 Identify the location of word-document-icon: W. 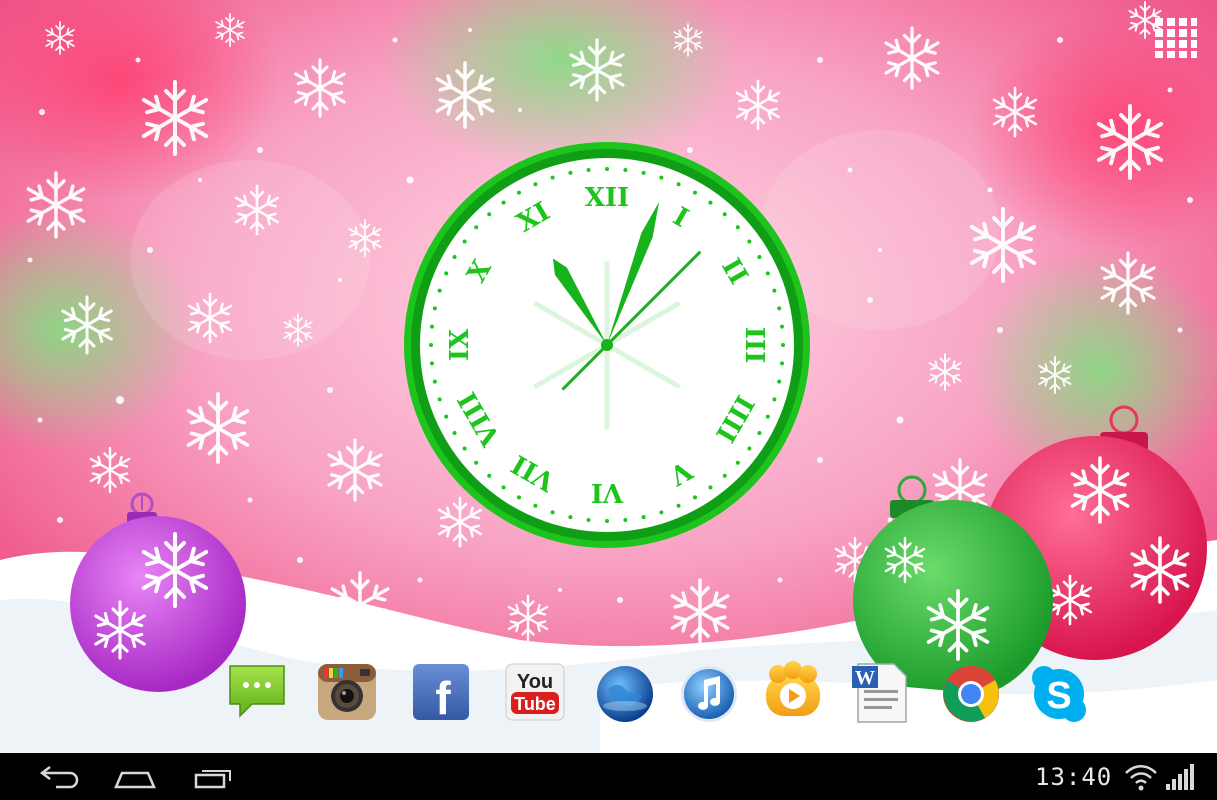
(881, 693).